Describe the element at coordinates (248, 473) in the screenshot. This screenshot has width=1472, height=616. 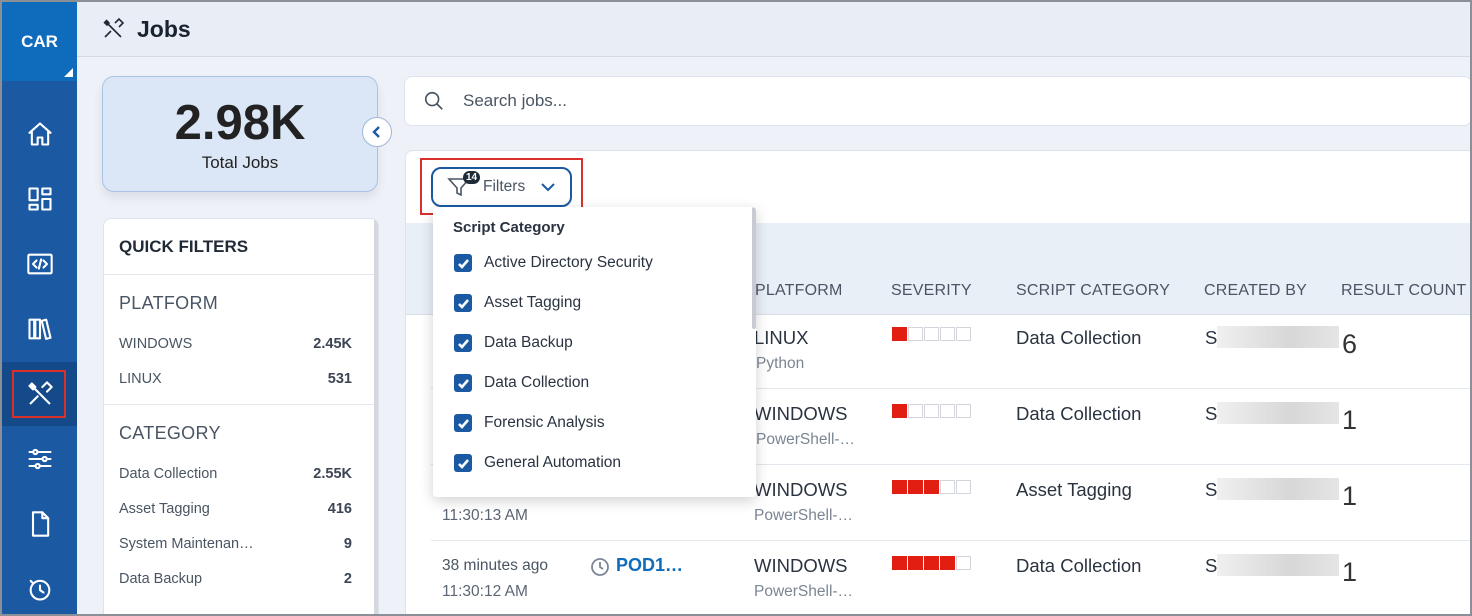
I see `quick-filter-item: Data Collection 2.55K` at that location.